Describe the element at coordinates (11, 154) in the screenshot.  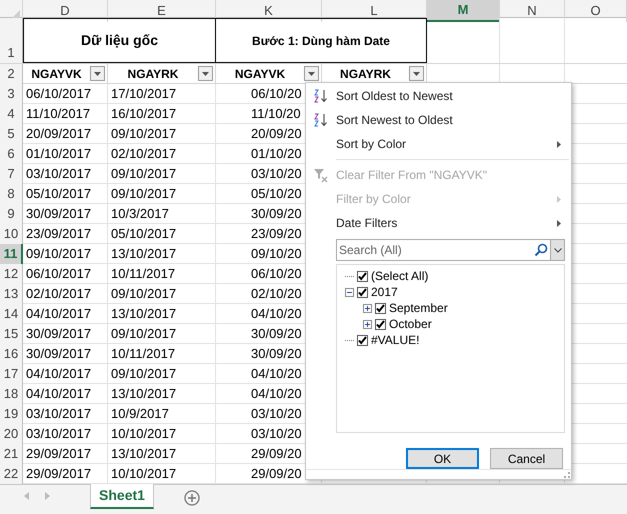
I see `row-header: 6` at that location.